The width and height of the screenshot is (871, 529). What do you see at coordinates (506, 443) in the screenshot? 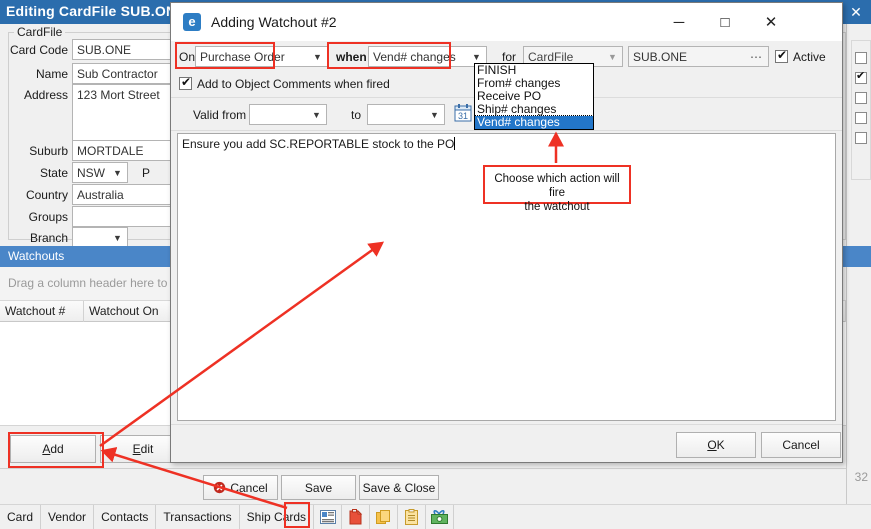
I see `dialog-footer: OK Cancel` at bounding box center [506, 443].